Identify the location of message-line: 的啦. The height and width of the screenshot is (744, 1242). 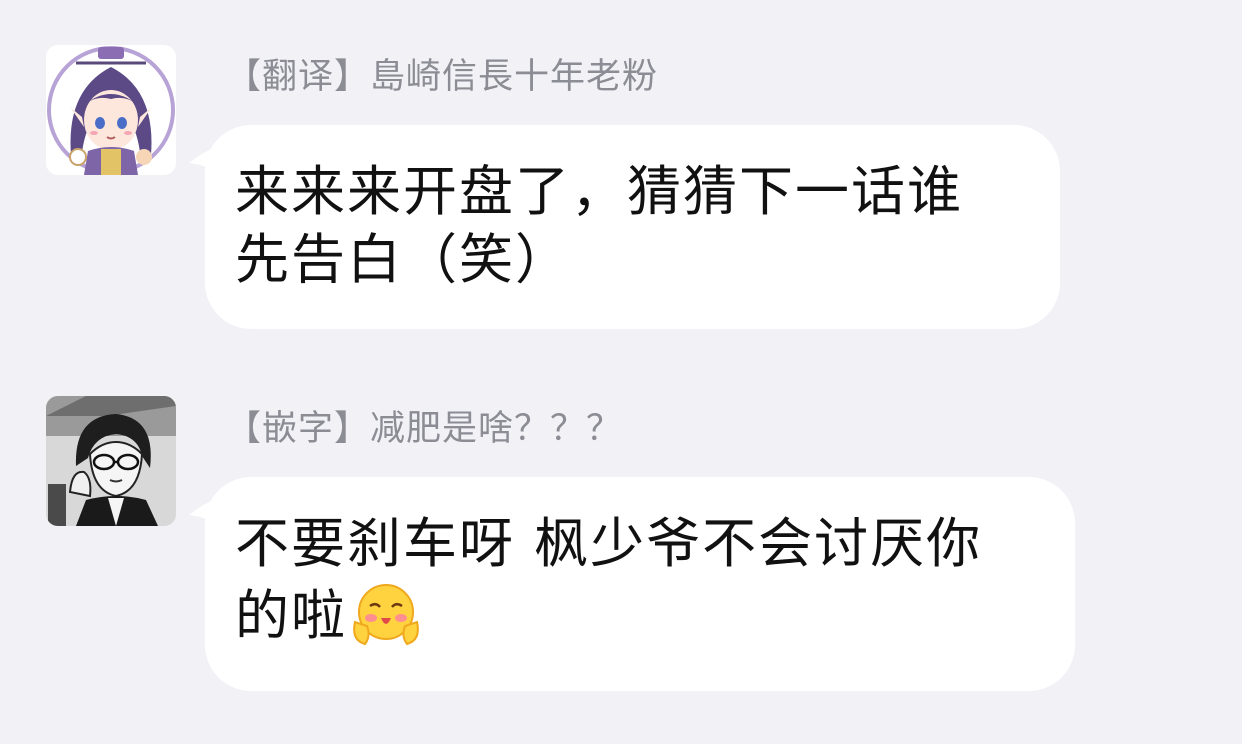
(291, 615).